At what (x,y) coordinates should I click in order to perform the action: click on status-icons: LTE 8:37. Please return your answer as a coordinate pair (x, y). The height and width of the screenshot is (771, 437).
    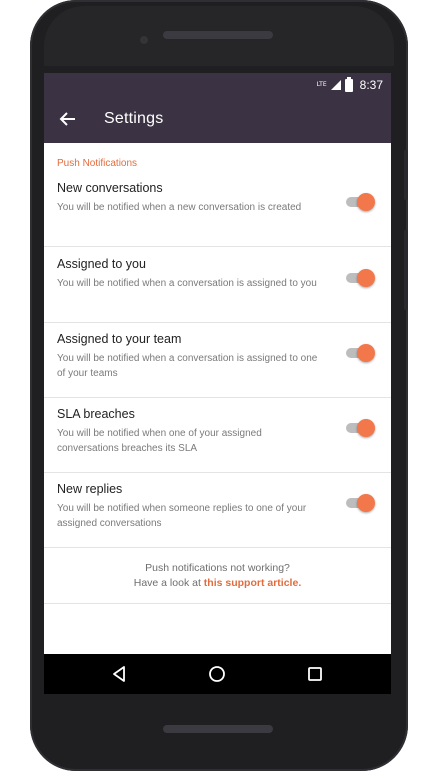
    Looking at the image, I should click on (349, 84).